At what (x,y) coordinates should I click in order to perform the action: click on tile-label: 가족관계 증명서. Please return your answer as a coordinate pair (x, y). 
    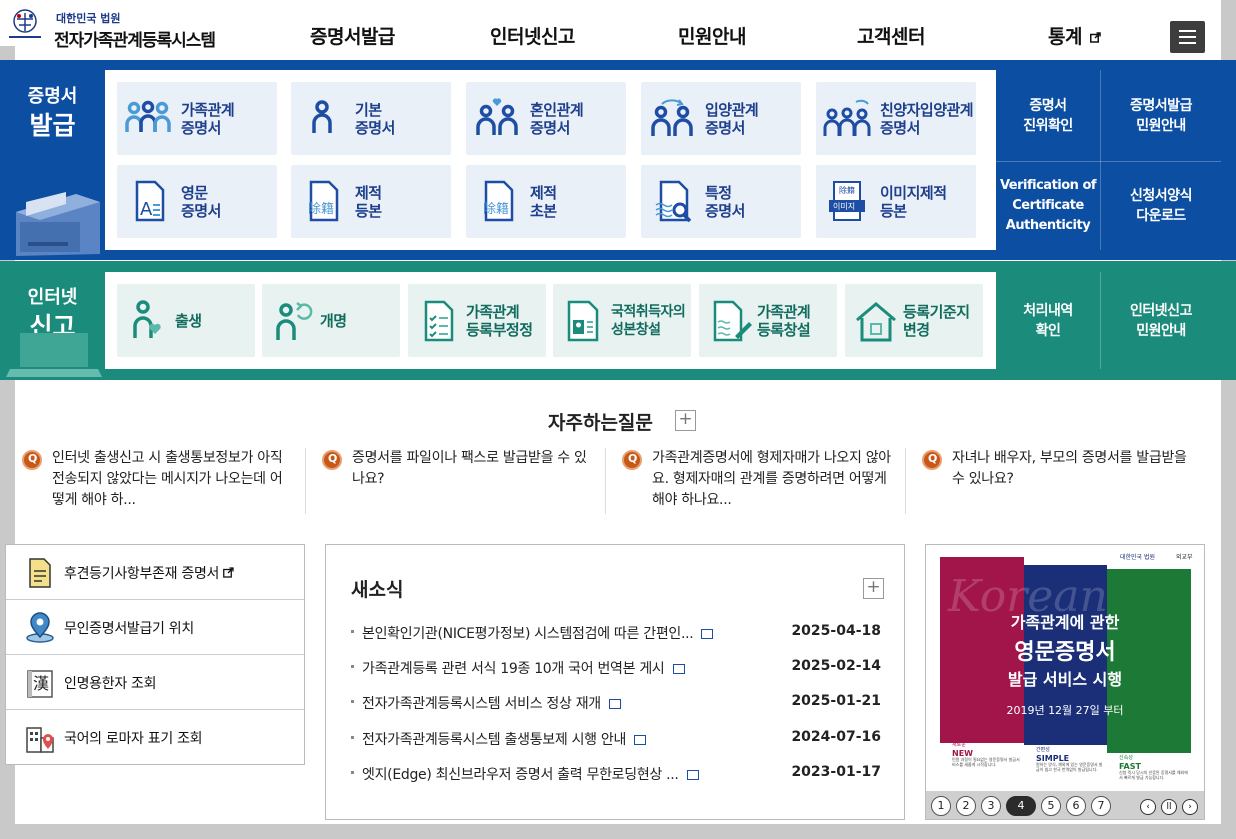
    Looking at the image, I should click on (208, 118).